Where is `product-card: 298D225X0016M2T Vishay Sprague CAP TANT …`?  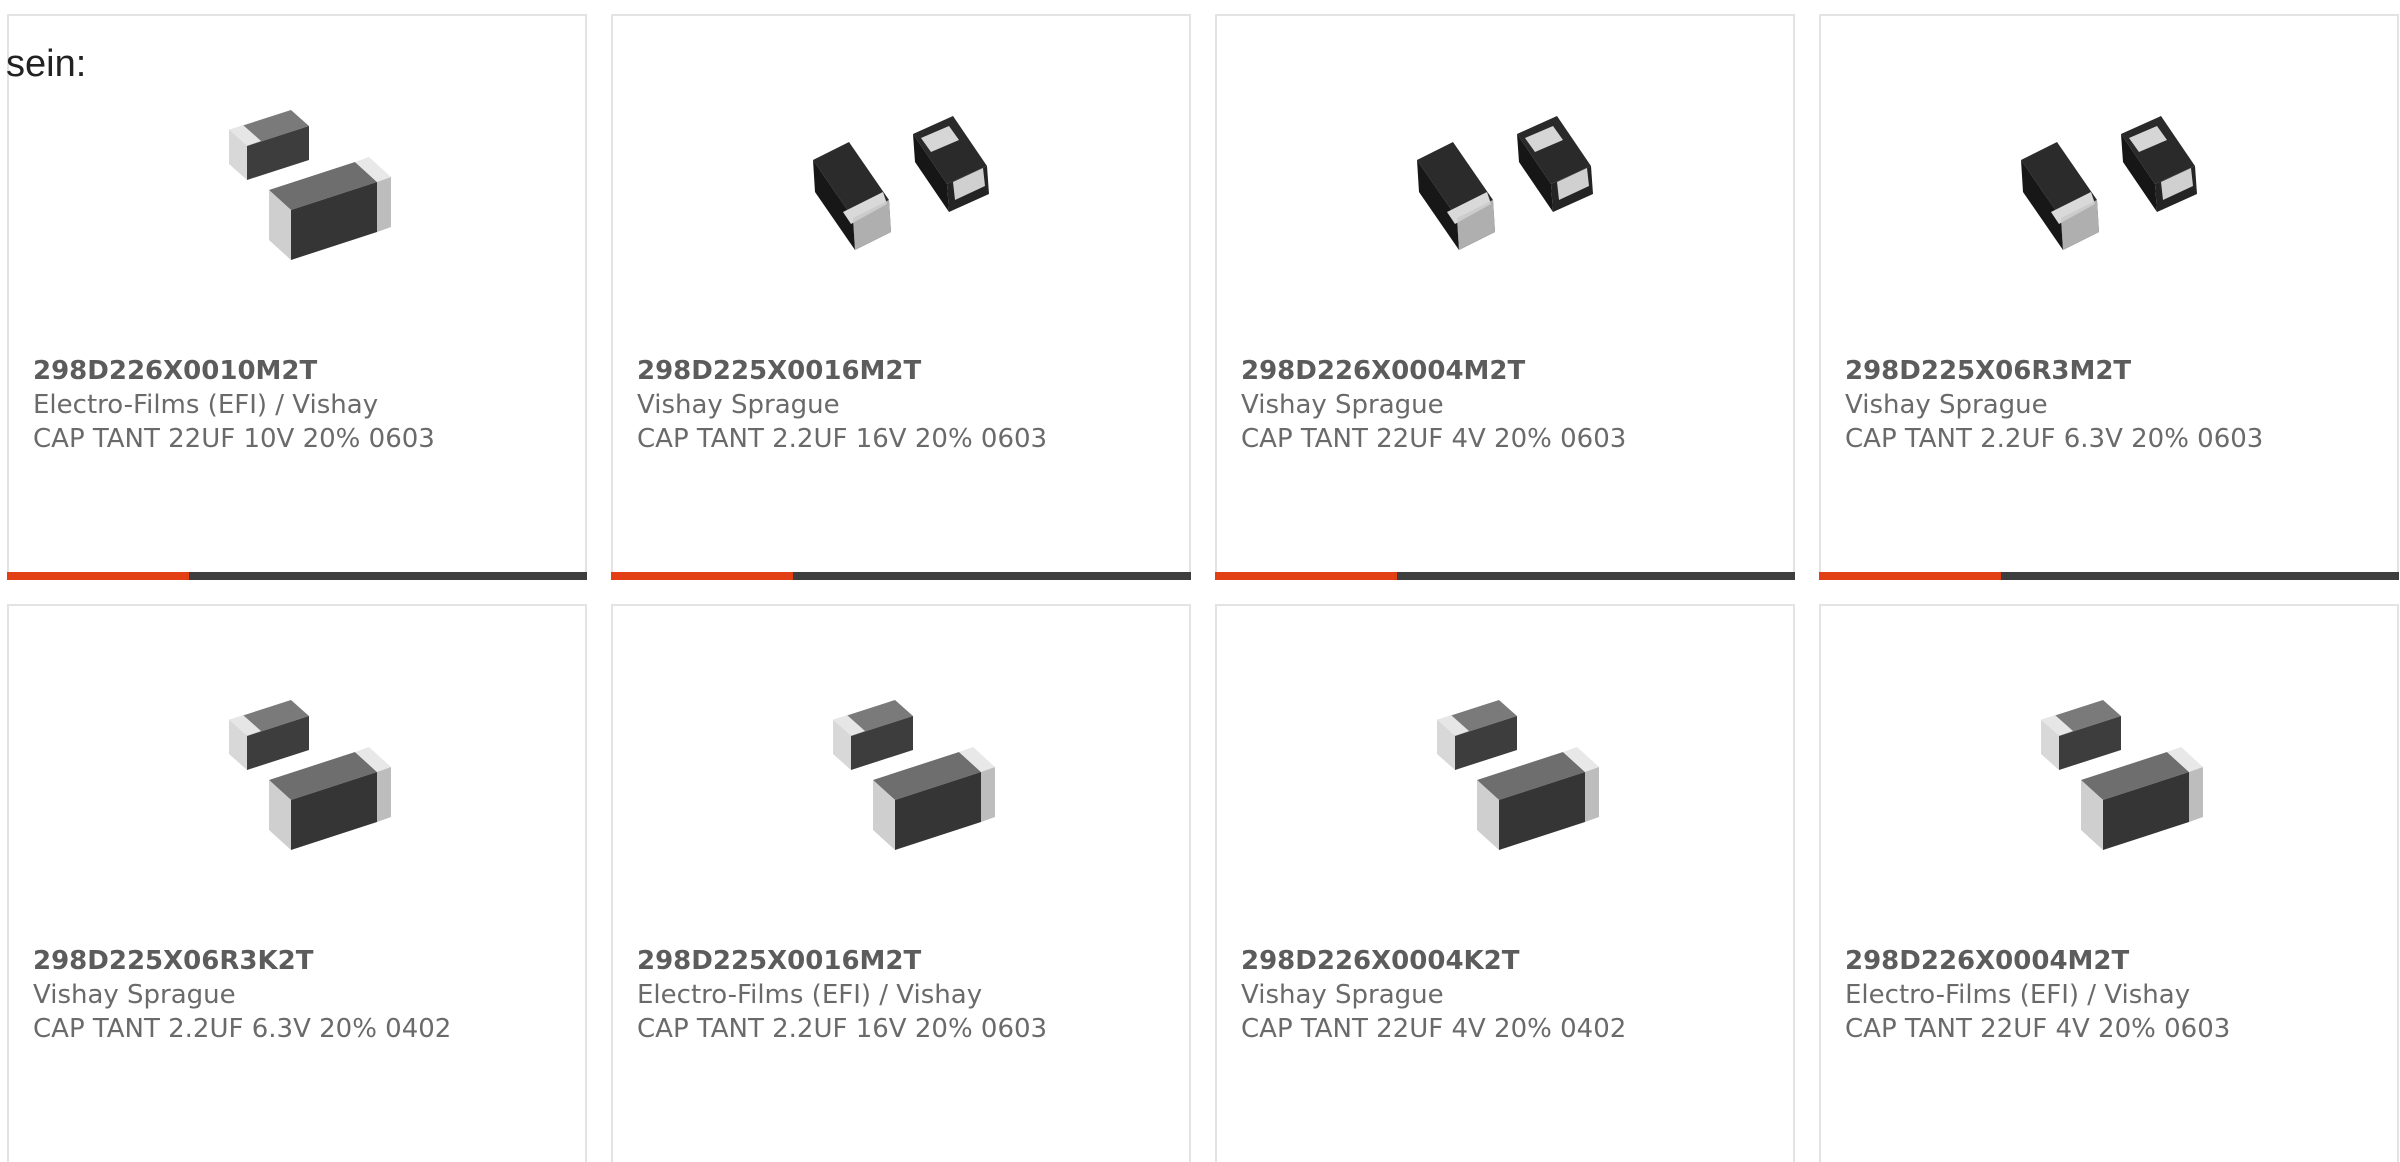
product-card: 298D225X0016M2T Vishay Sprague CAP TANT … is located at coordinates (901, 297).